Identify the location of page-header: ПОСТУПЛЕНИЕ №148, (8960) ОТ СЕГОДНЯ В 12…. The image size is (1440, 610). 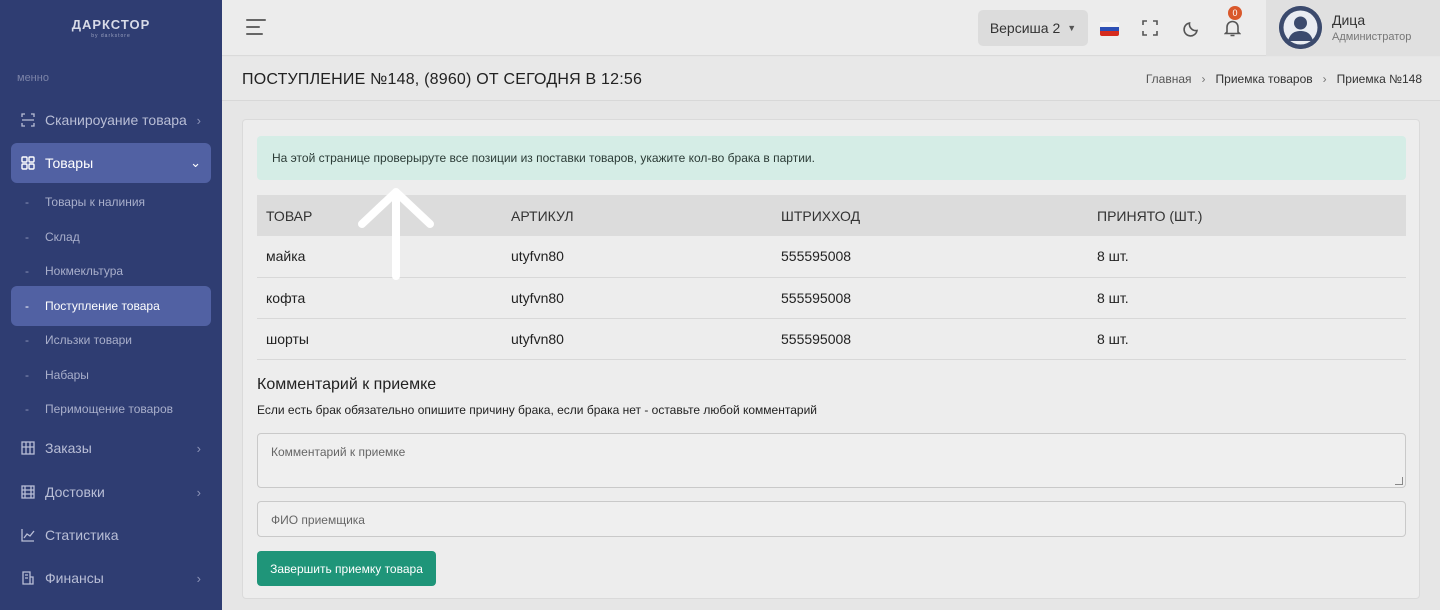
(831, 79).